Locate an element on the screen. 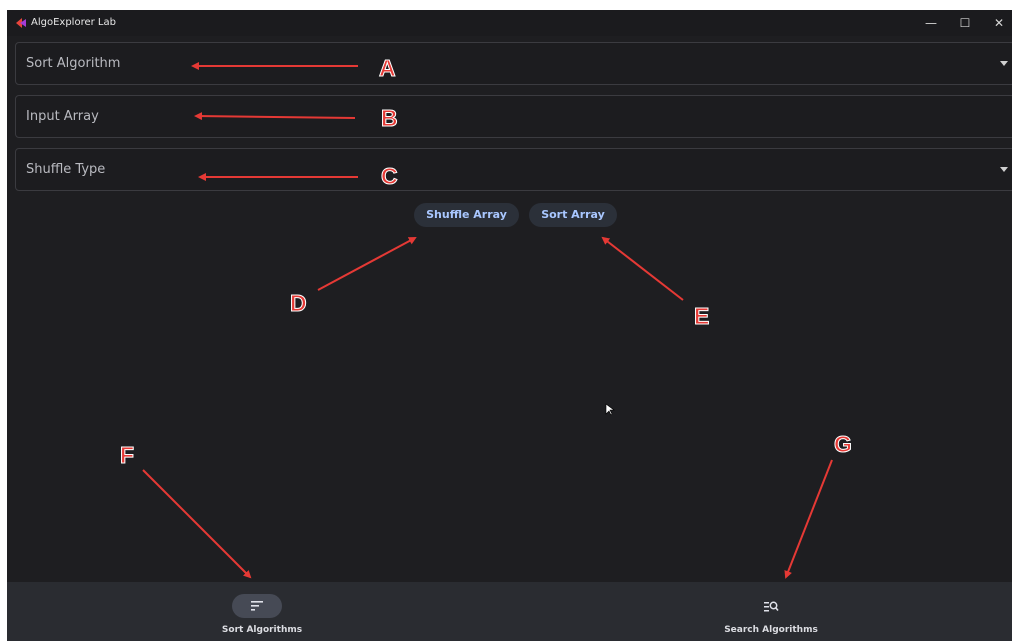 This screenshot has width=1012, height=641. annotation-label-a: A is located at coordinates (388, 68).